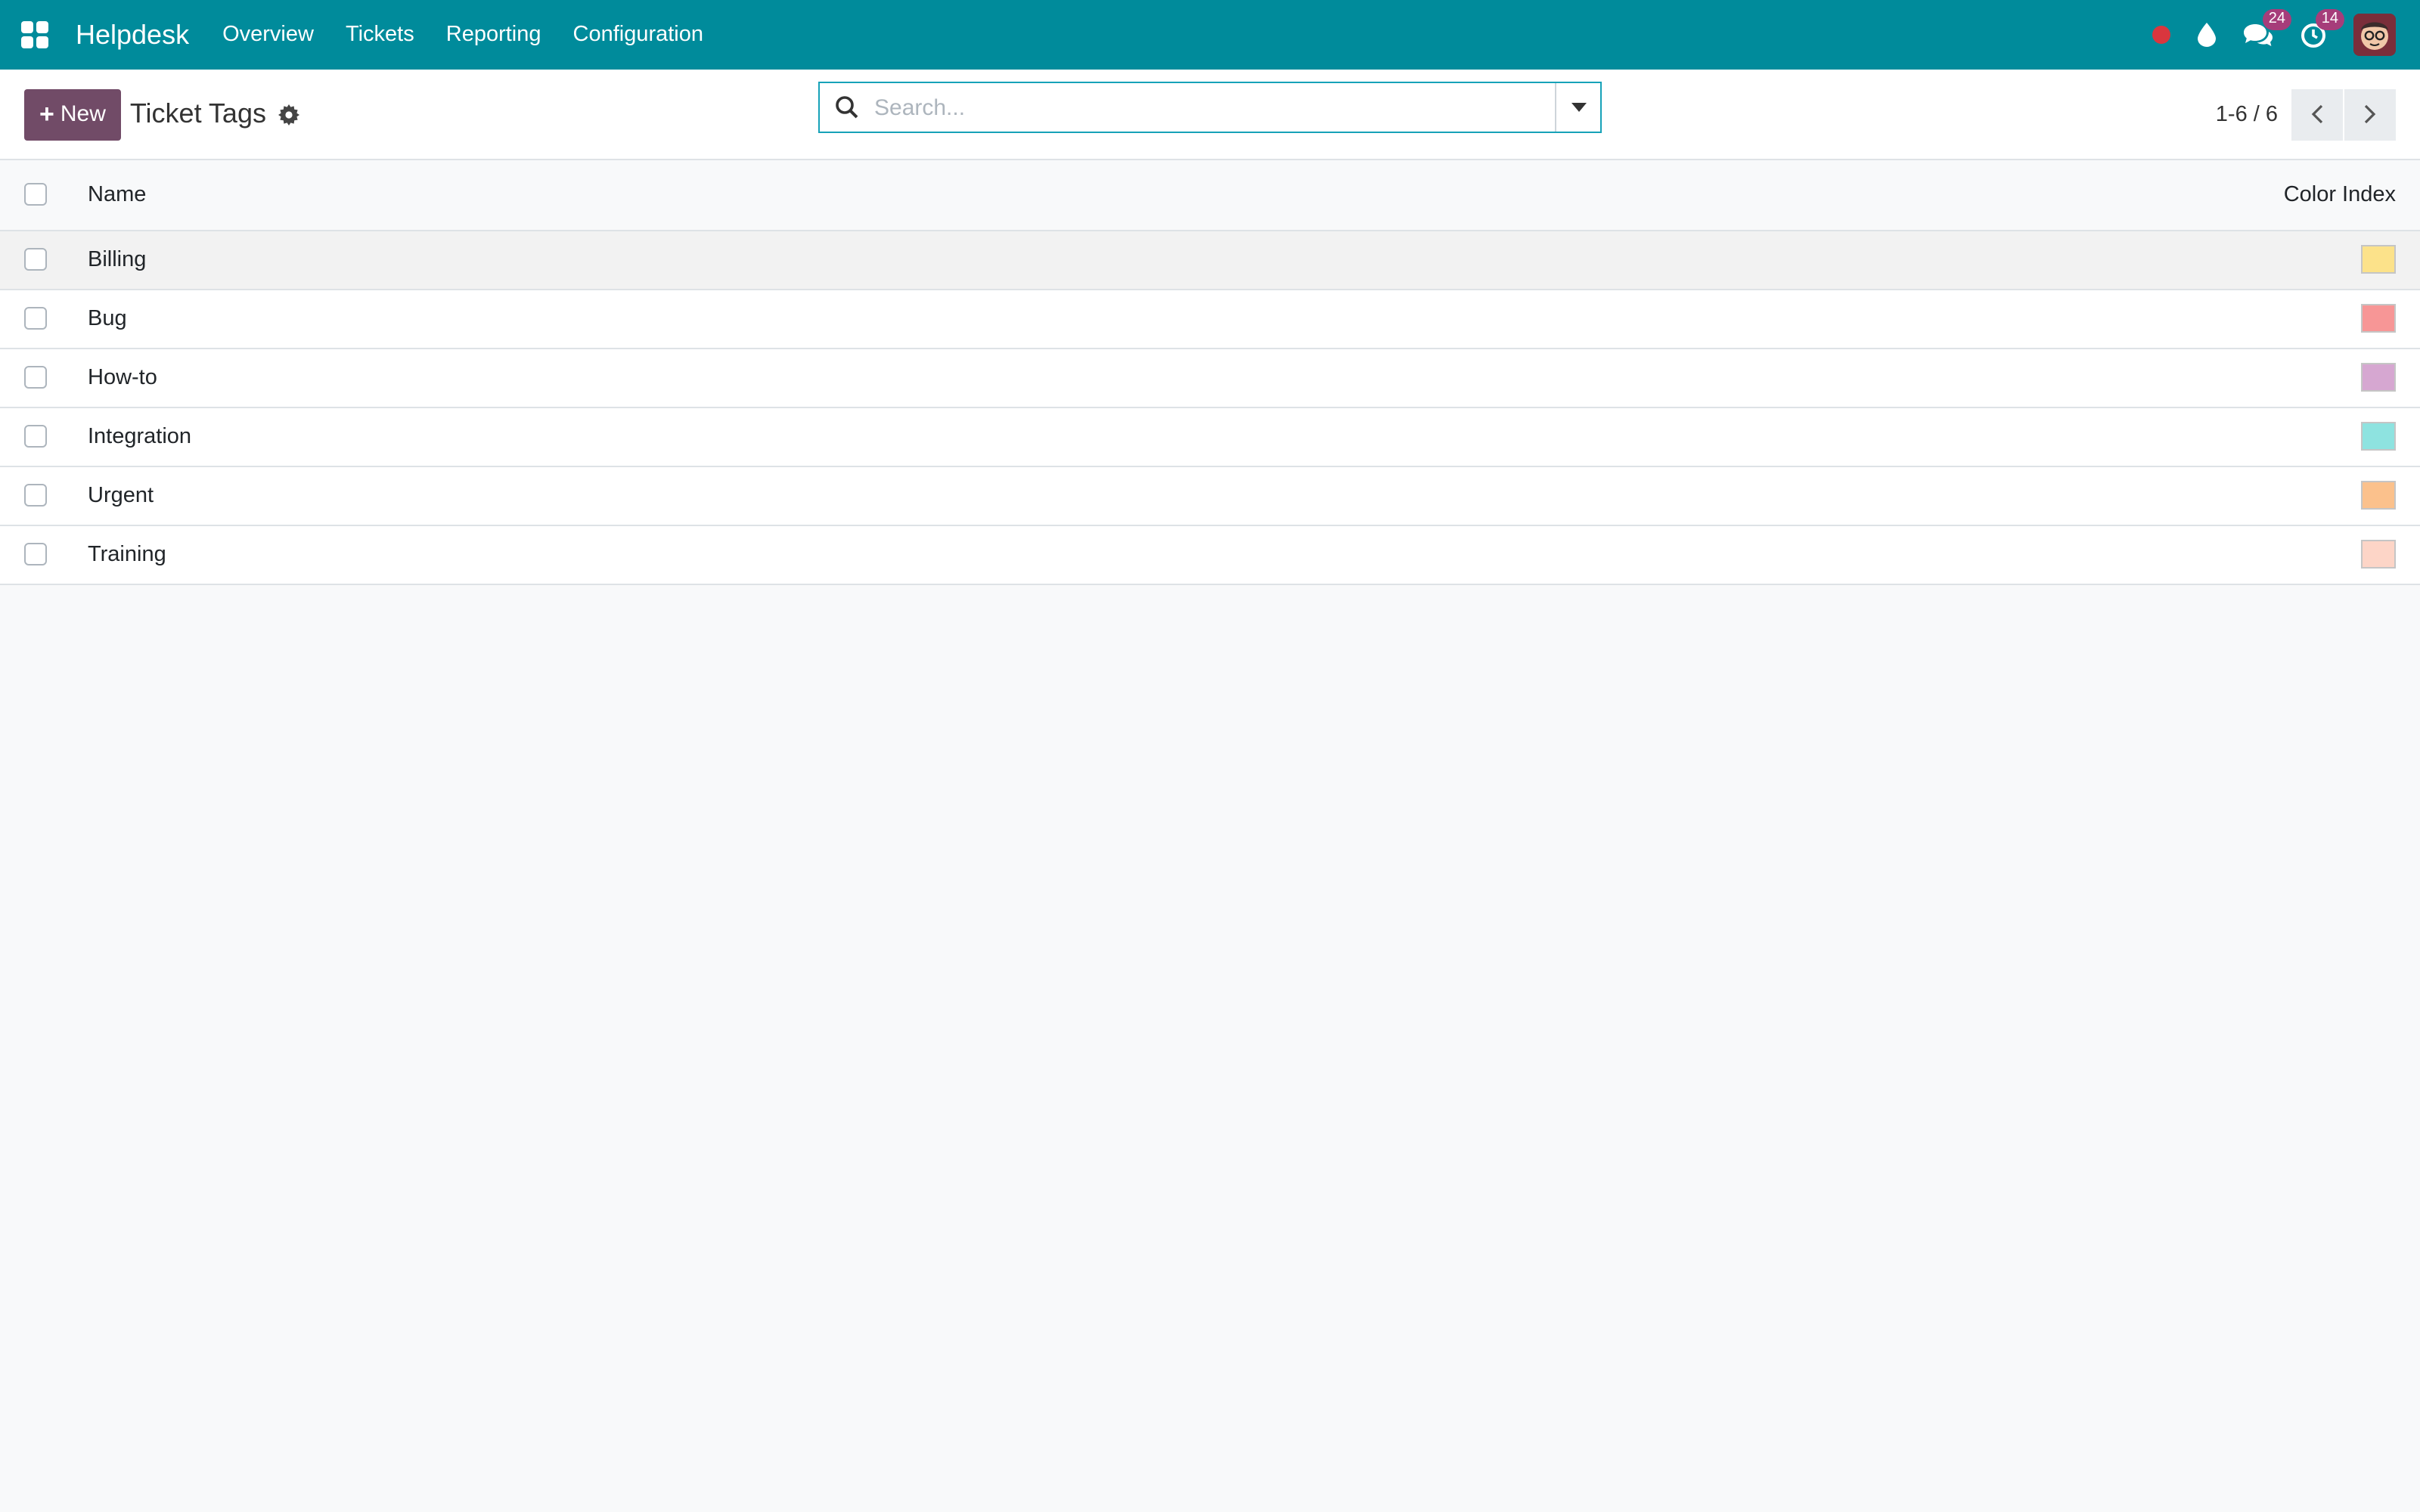 The image size is (2420, 1512). Describe the element at coordinates (591, 436) in the screenshot. I see `tag-name: Integration` at that location.